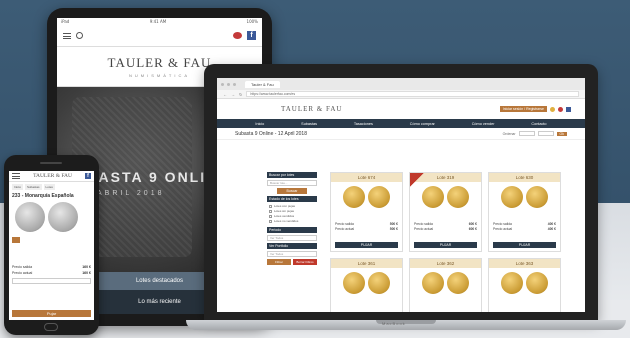 This screenshot has width=630, height=338. What do you see at coordinates (524, 177) in the screenshot?
I see `lot-title: Lote 630` at bounding box center [524, 177].